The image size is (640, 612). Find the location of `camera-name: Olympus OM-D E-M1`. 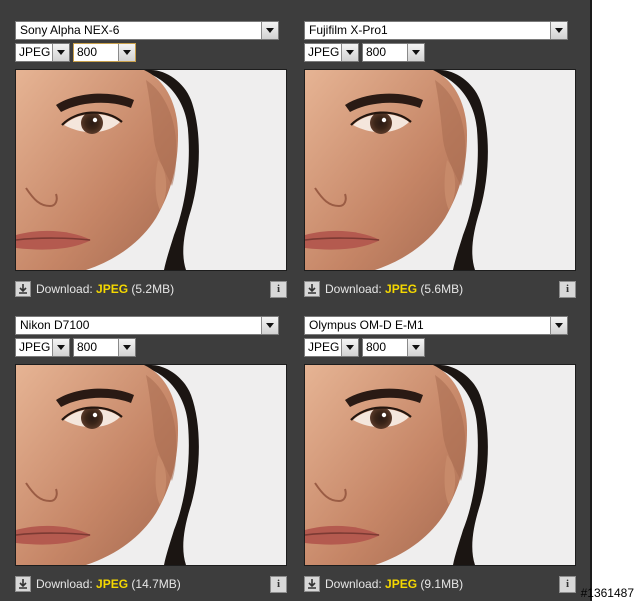

camera-name: Olympus OM-D E-M1 is located at coordinates (366, 325).